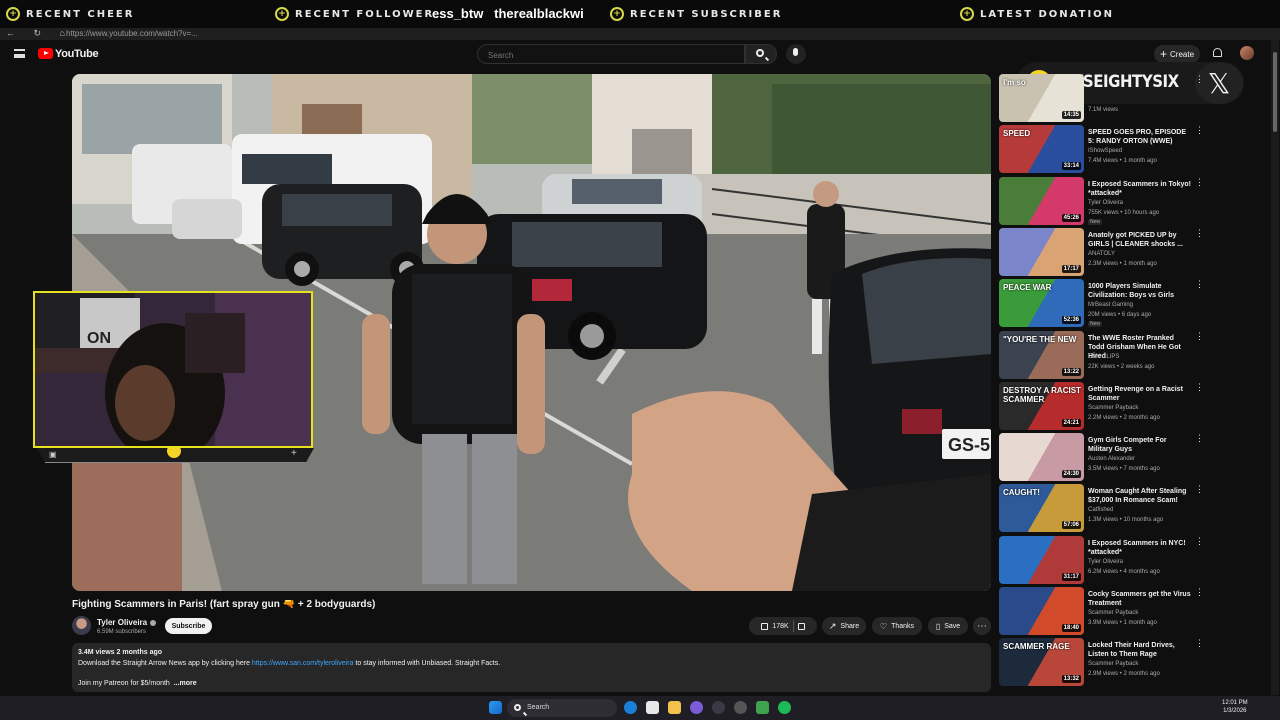 This screenshot has height=720, width=1280. I want to click on recommendation-channel: ANATOLY, so click(1101, 254).